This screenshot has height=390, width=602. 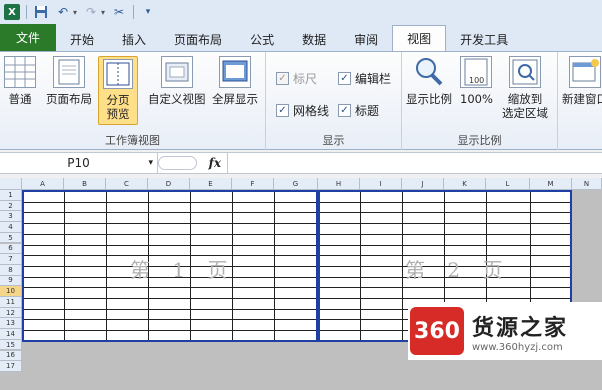 What do you see at coordinates (517, 347) in the screenshot?
I see `watermark-url: www.360hyzj.com` at bounding box center [517, 347].